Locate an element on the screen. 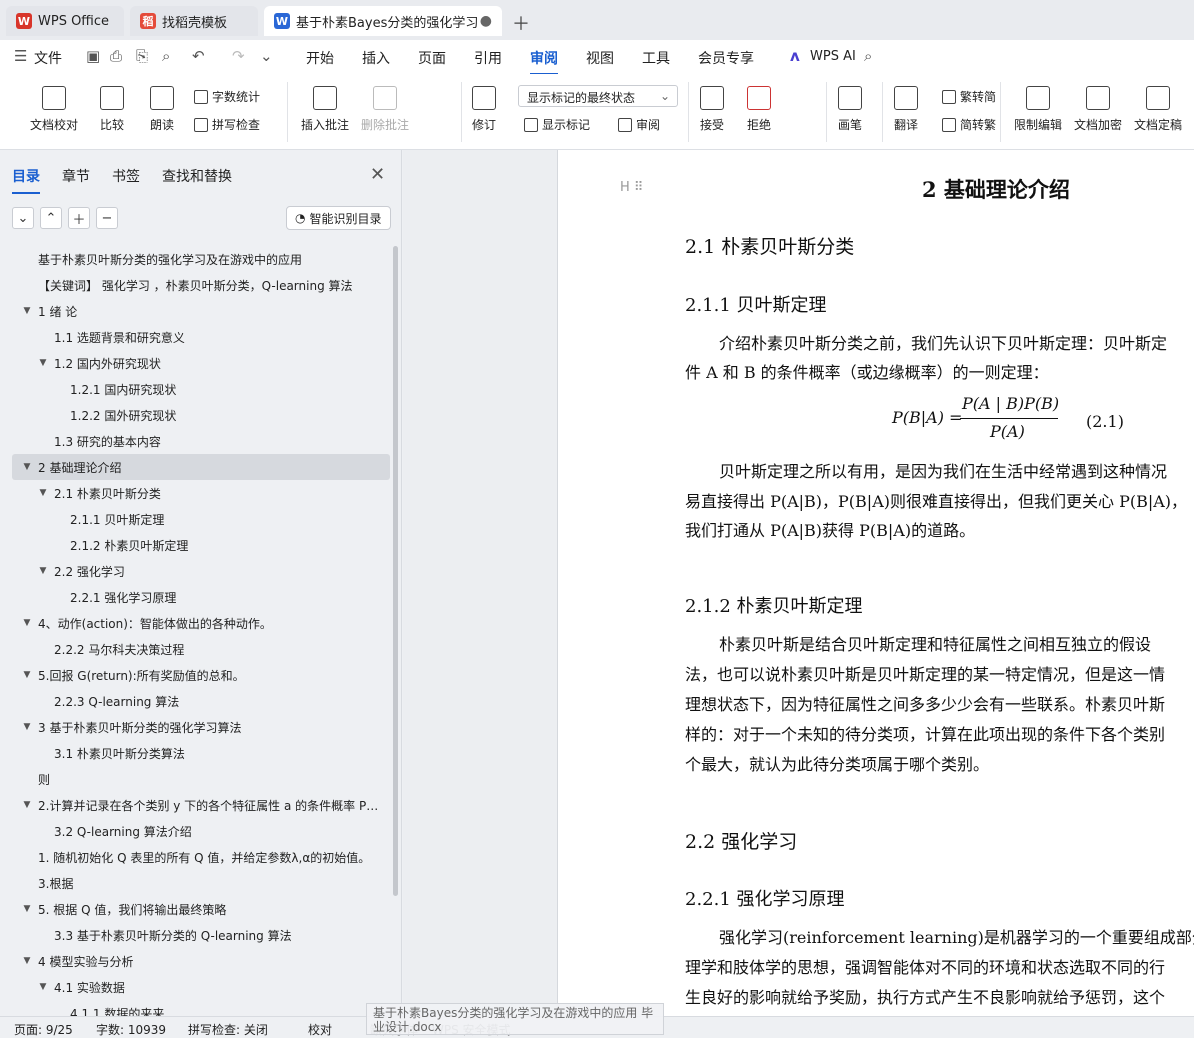 The height and width of the screenshot is (1038, 1194). simp-to-trad-button: 简转繁 is located at coordinates (969, 124).